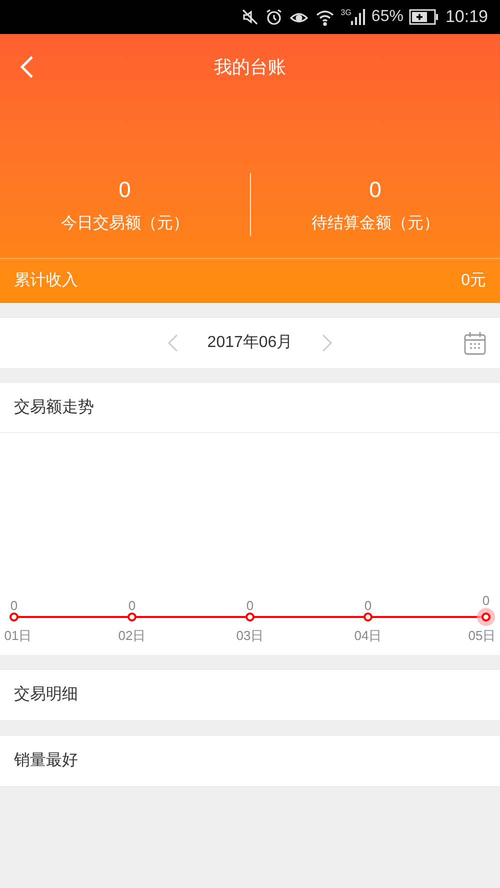  What do you see at coordinates (46, 280) in the screenshot?
I see `total-label: 累计收入` at bounding box center [46, 280].